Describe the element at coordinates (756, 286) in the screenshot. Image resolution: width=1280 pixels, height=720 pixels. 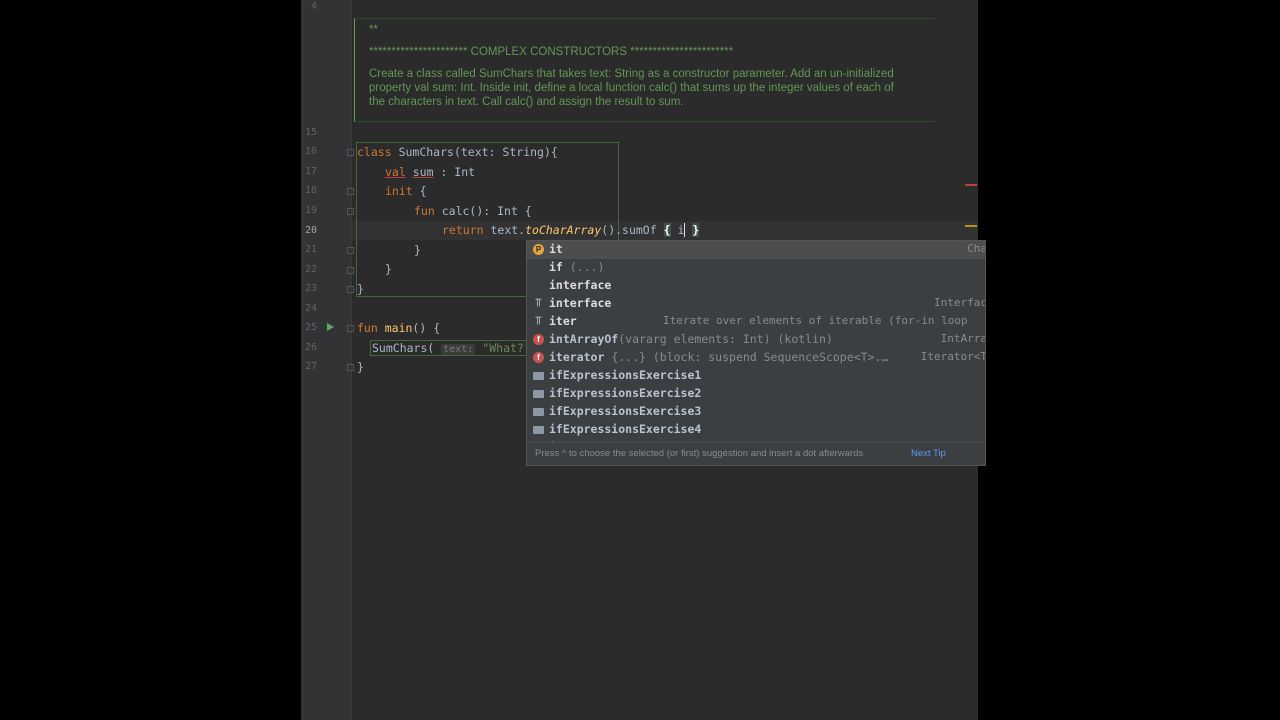
I see `completion-item: interface` at that location.